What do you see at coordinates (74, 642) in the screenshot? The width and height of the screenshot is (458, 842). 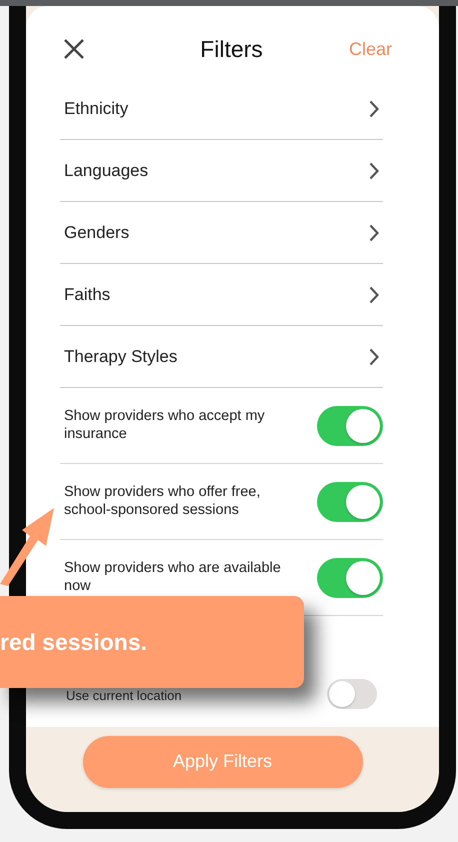 I see `callout-text: red sessions.` at bounding box center [74, 642].